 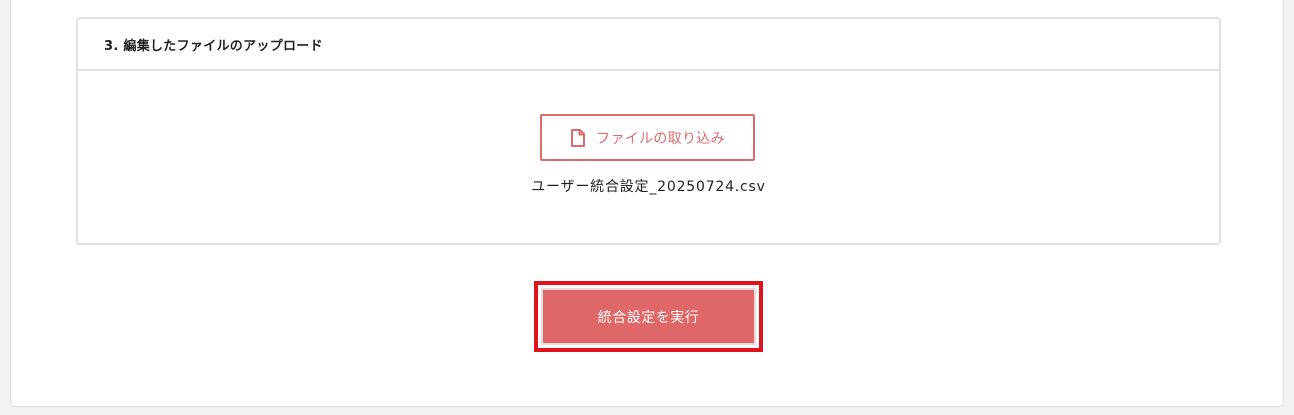 I want to click on file-icon, so click(x=578, y=137).